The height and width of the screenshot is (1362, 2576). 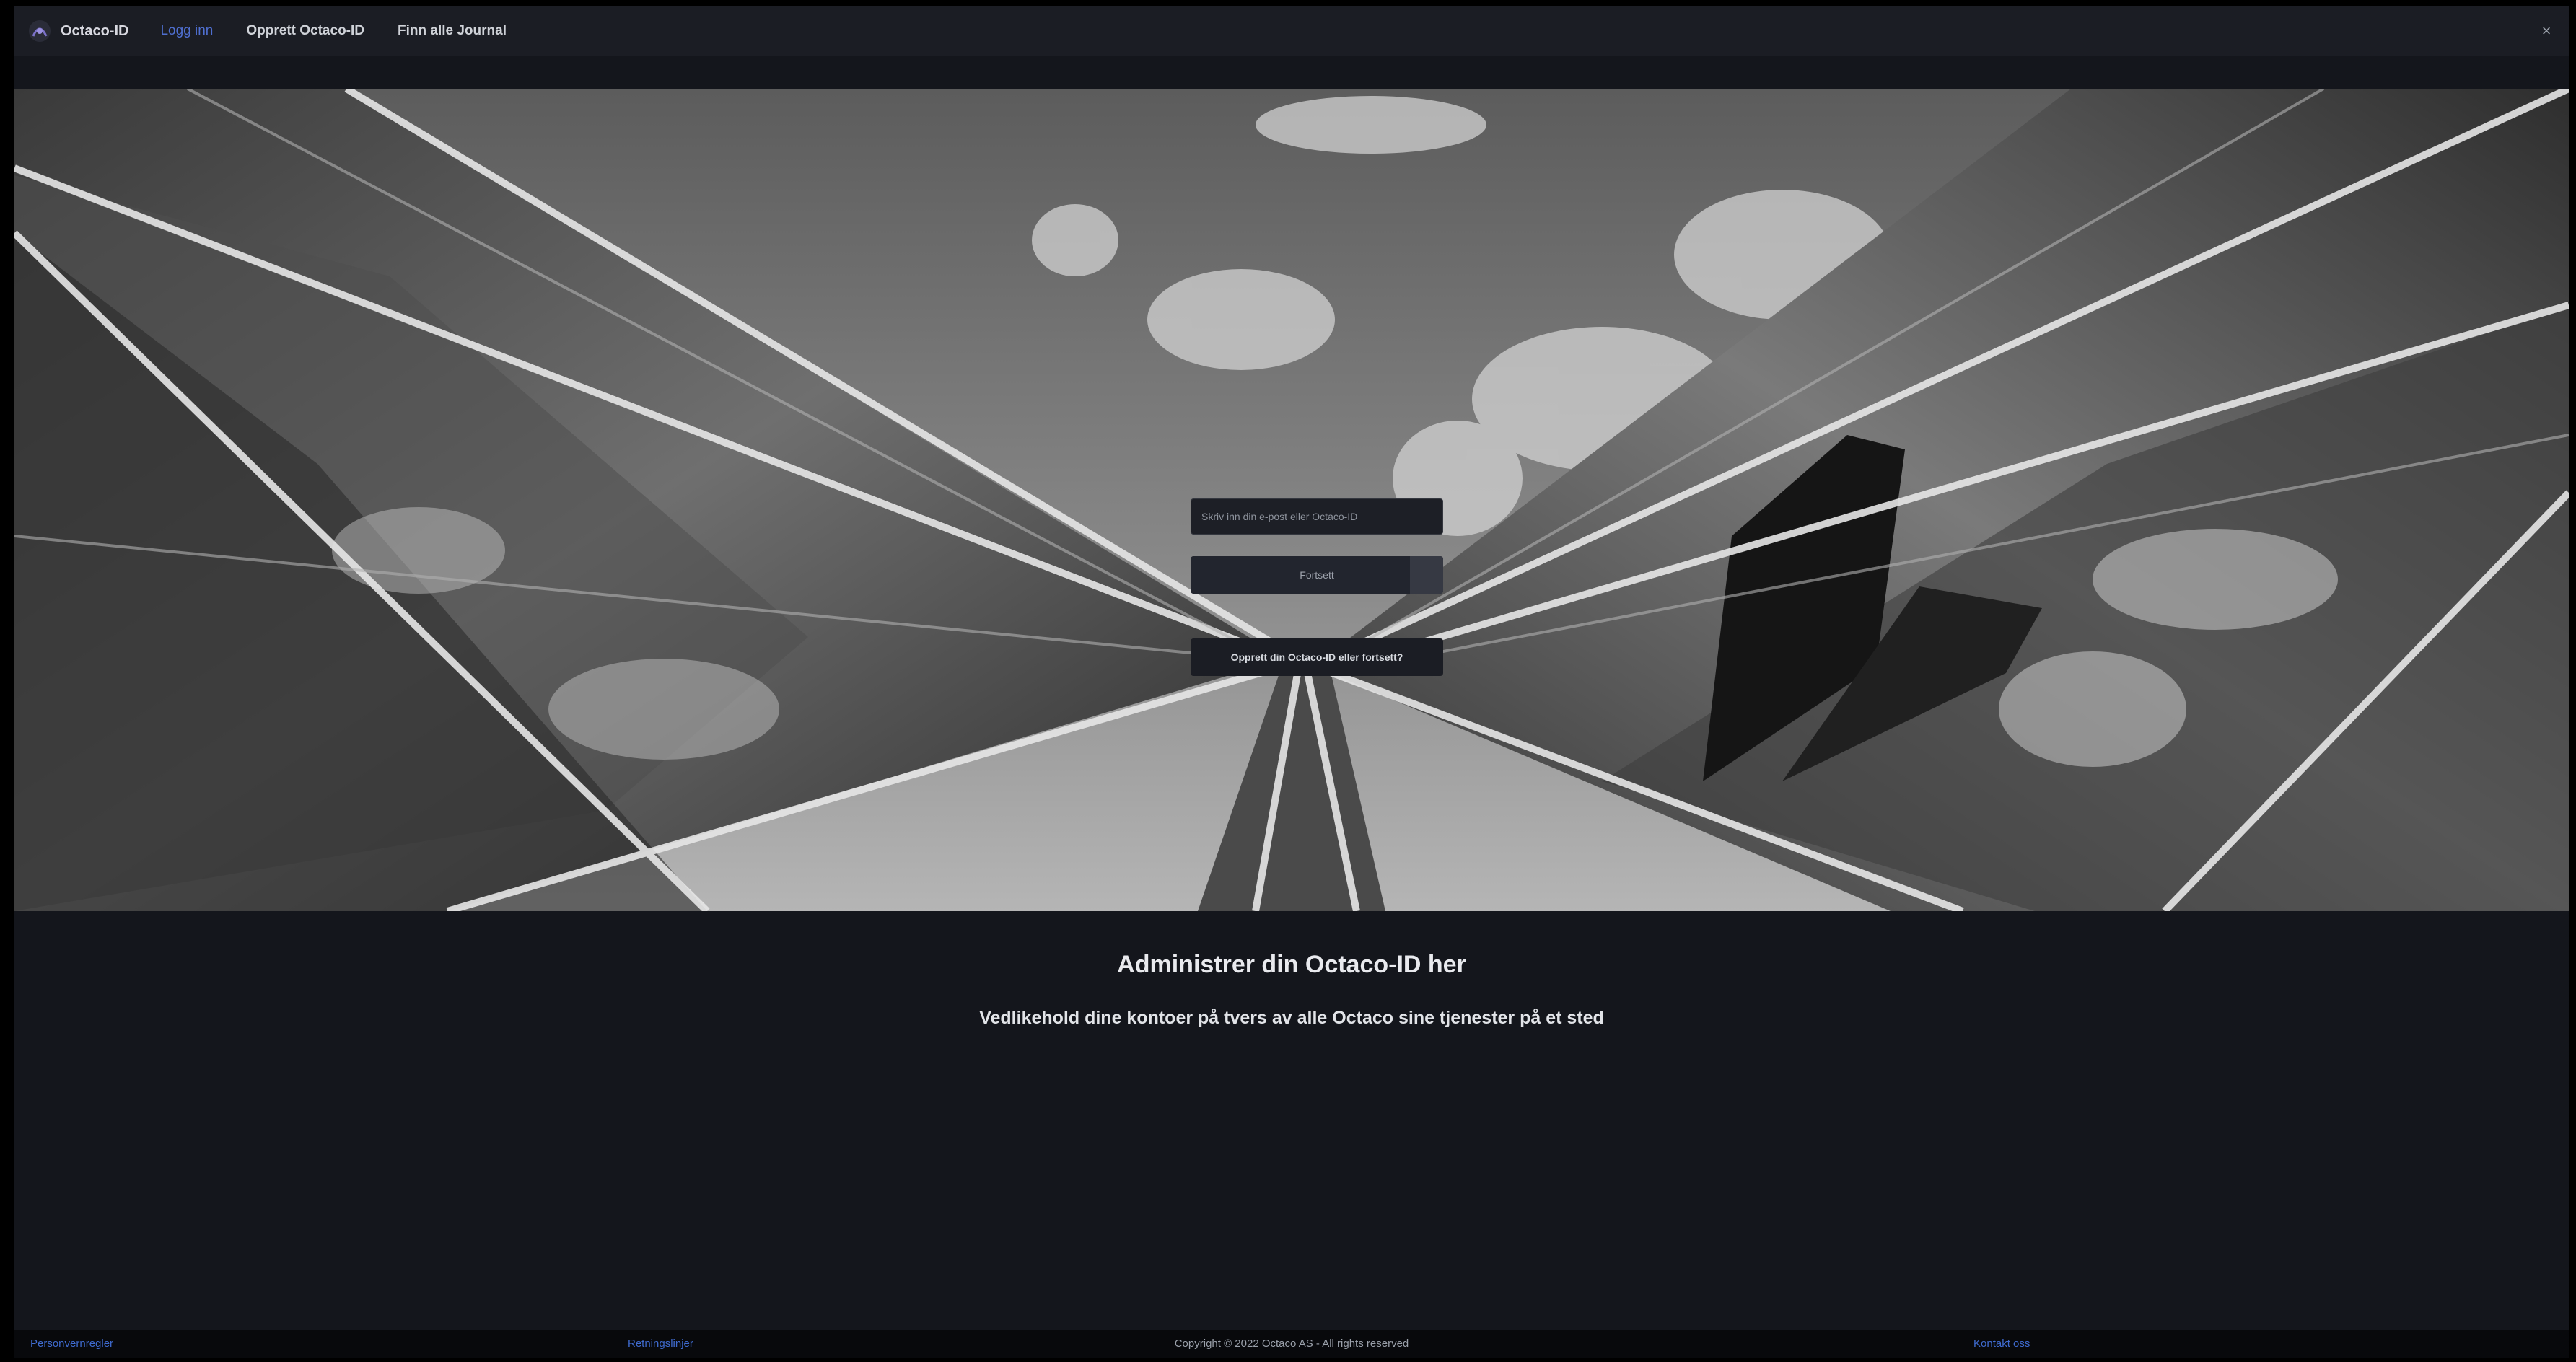 I want to click on continue-button-label: Fortsett, so click(x=1317, y=575).